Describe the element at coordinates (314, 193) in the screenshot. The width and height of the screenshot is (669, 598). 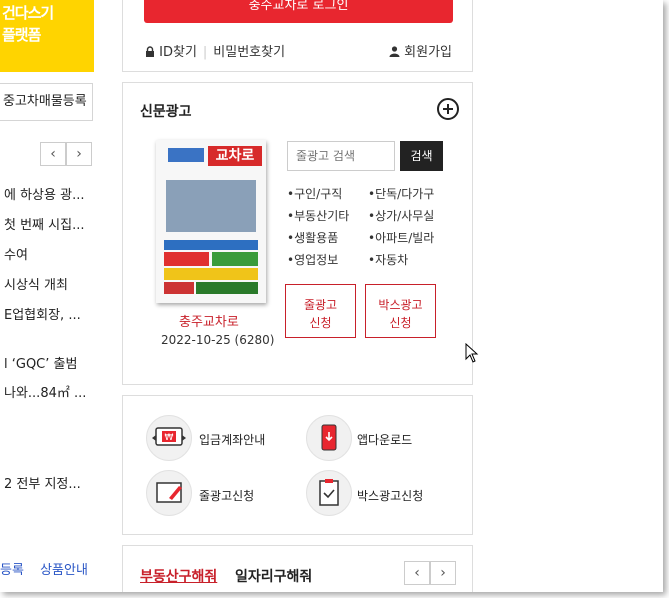
I see `category-link: •구인/구직` at that location.